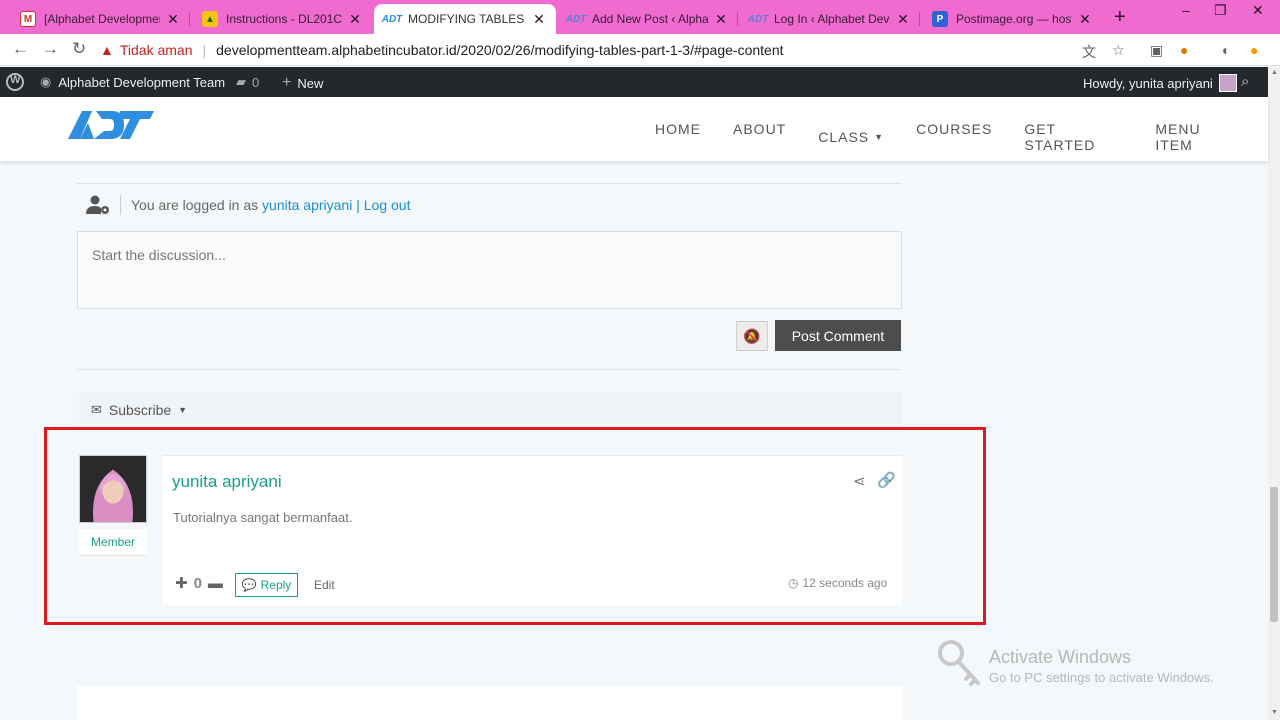 The width and height of the screenshot is (1280, 720). Describe the element at coordinates (1120, 17) in the screenshot. I see `new-tab-icon: +` at that location.